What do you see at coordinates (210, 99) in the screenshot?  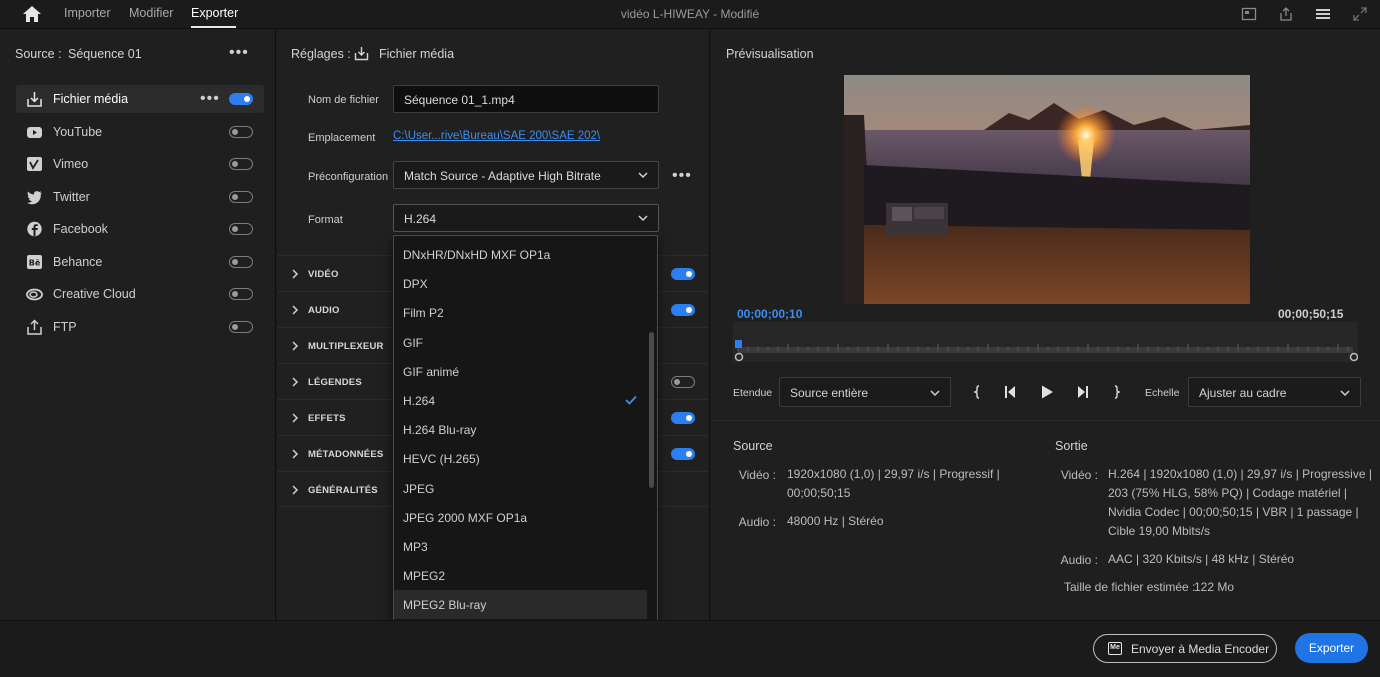 I see `destination-more-options-button: •••` at bounding box center [210, 99].